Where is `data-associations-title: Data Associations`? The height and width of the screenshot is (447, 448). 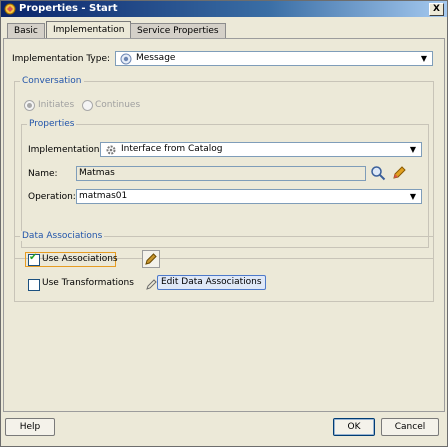
data-associations-title: Data Associations is located at coordinates (62, 236).